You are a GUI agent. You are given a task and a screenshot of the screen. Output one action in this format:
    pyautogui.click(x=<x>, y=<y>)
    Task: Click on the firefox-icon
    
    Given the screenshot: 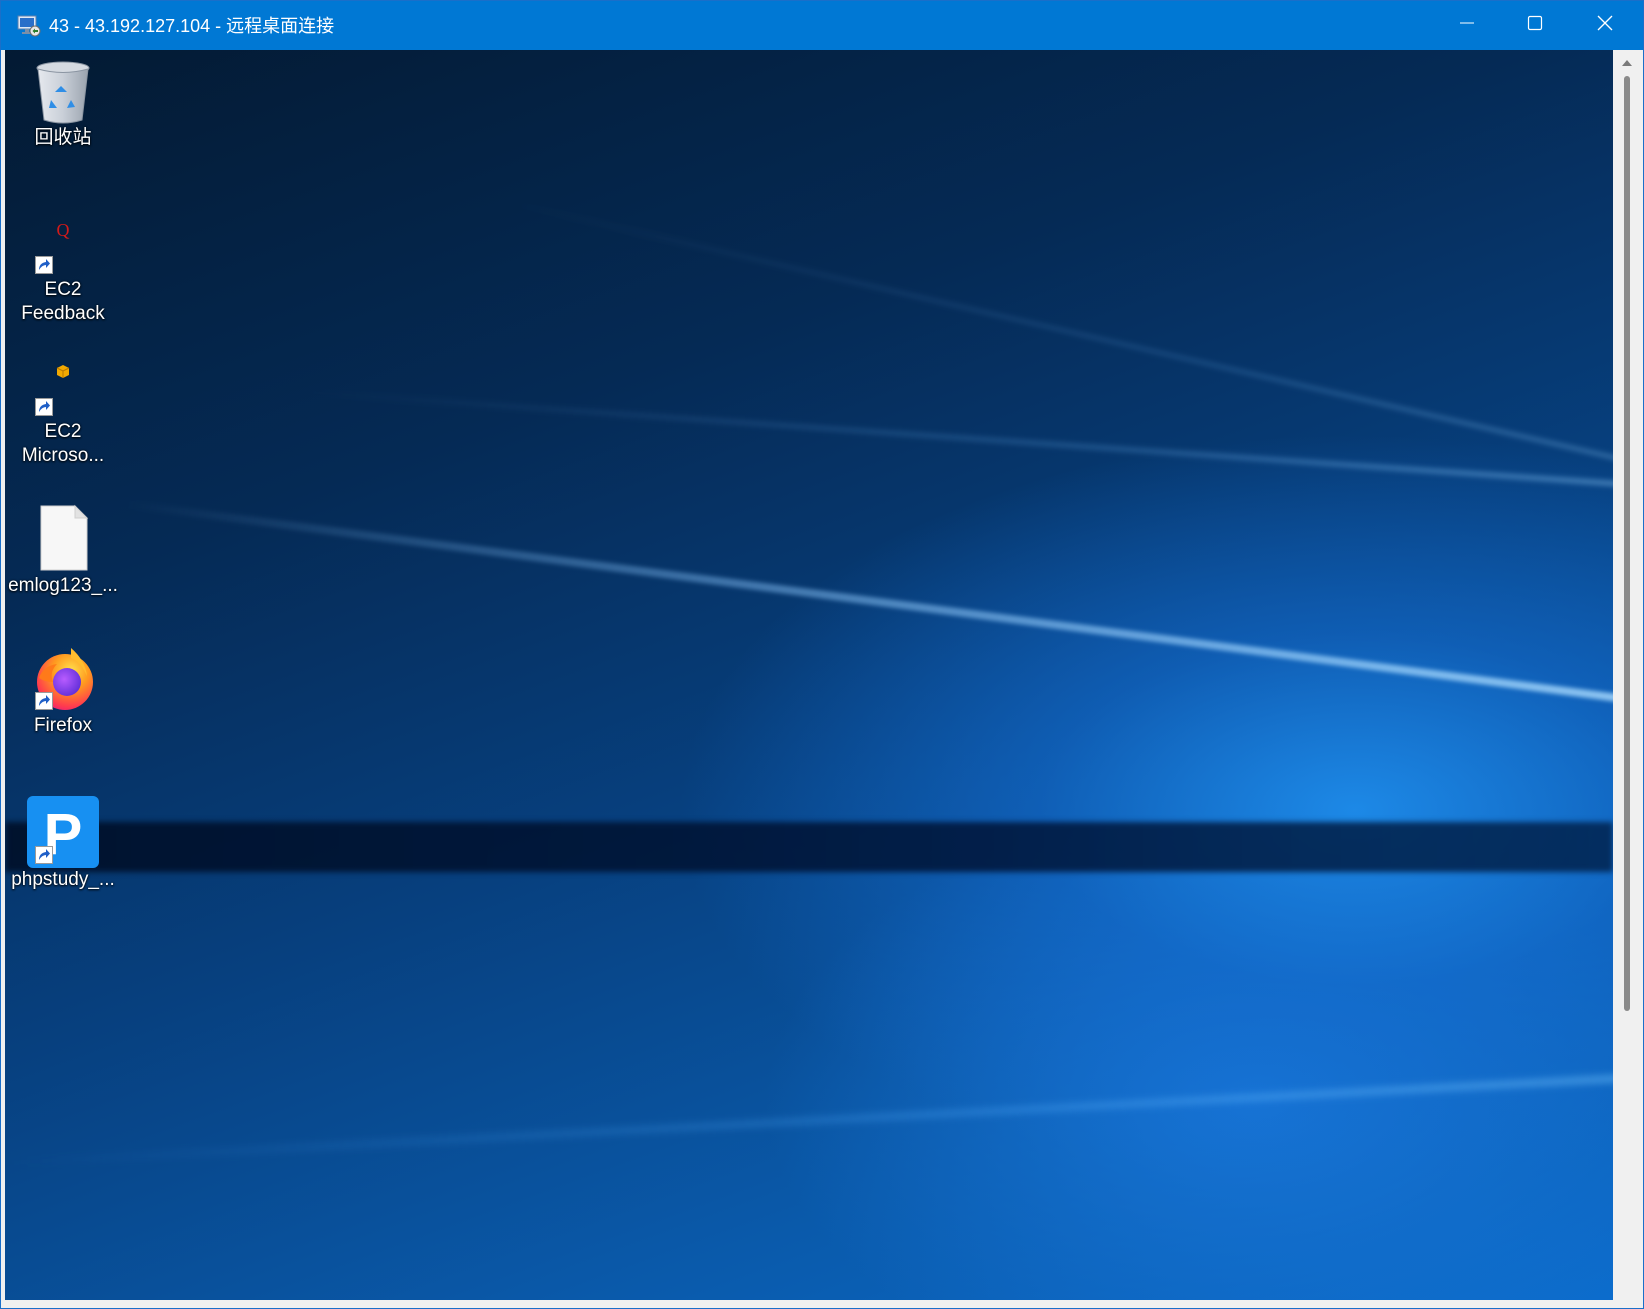 What is the action you would take?
    pyautogui.click(x=63, y=678)
    